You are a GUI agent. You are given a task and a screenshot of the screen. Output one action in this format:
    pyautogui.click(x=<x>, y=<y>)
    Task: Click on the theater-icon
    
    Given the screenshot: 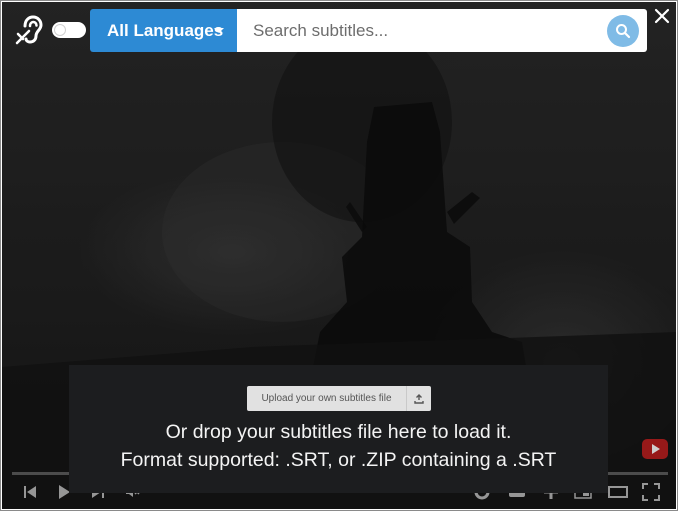 What is the action you would take?
    pyautogui.click(x=618, y=492)
    